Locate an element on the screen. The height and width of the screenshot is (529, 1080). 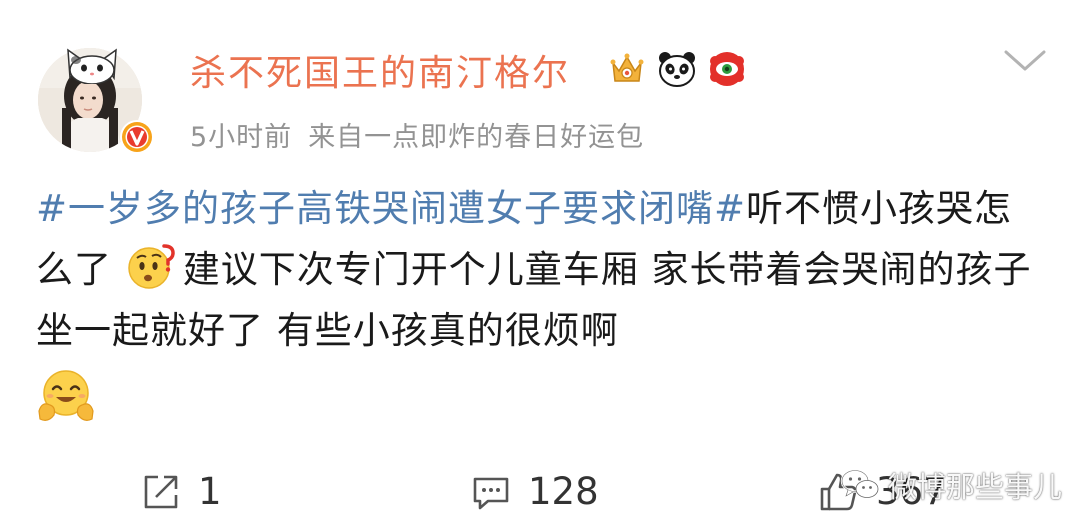
comment-button: 128 is located at coordinates (534, 491).